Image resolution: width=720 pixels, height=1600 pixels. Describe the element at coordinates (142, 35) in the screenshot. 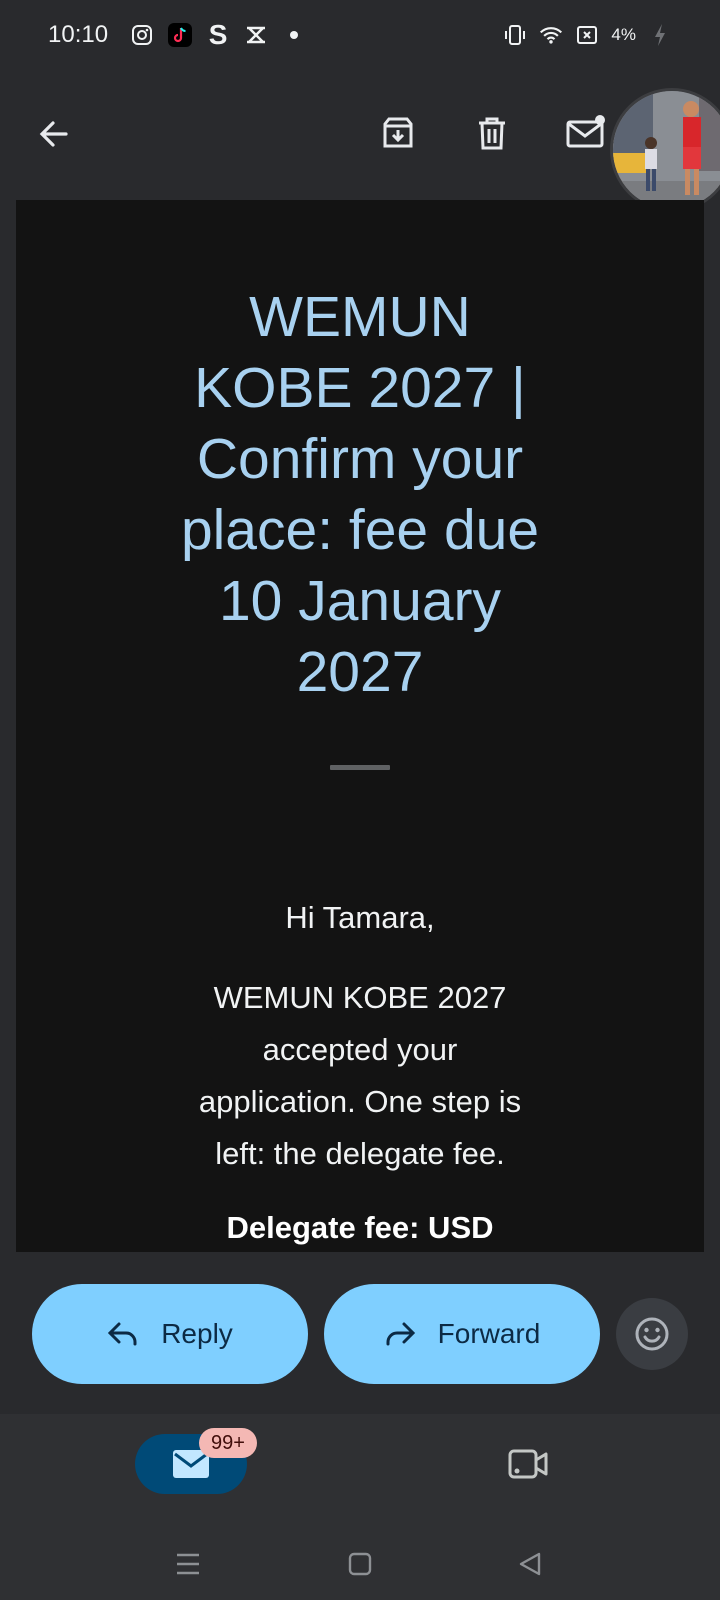

I see `instagram-icon` at that location.